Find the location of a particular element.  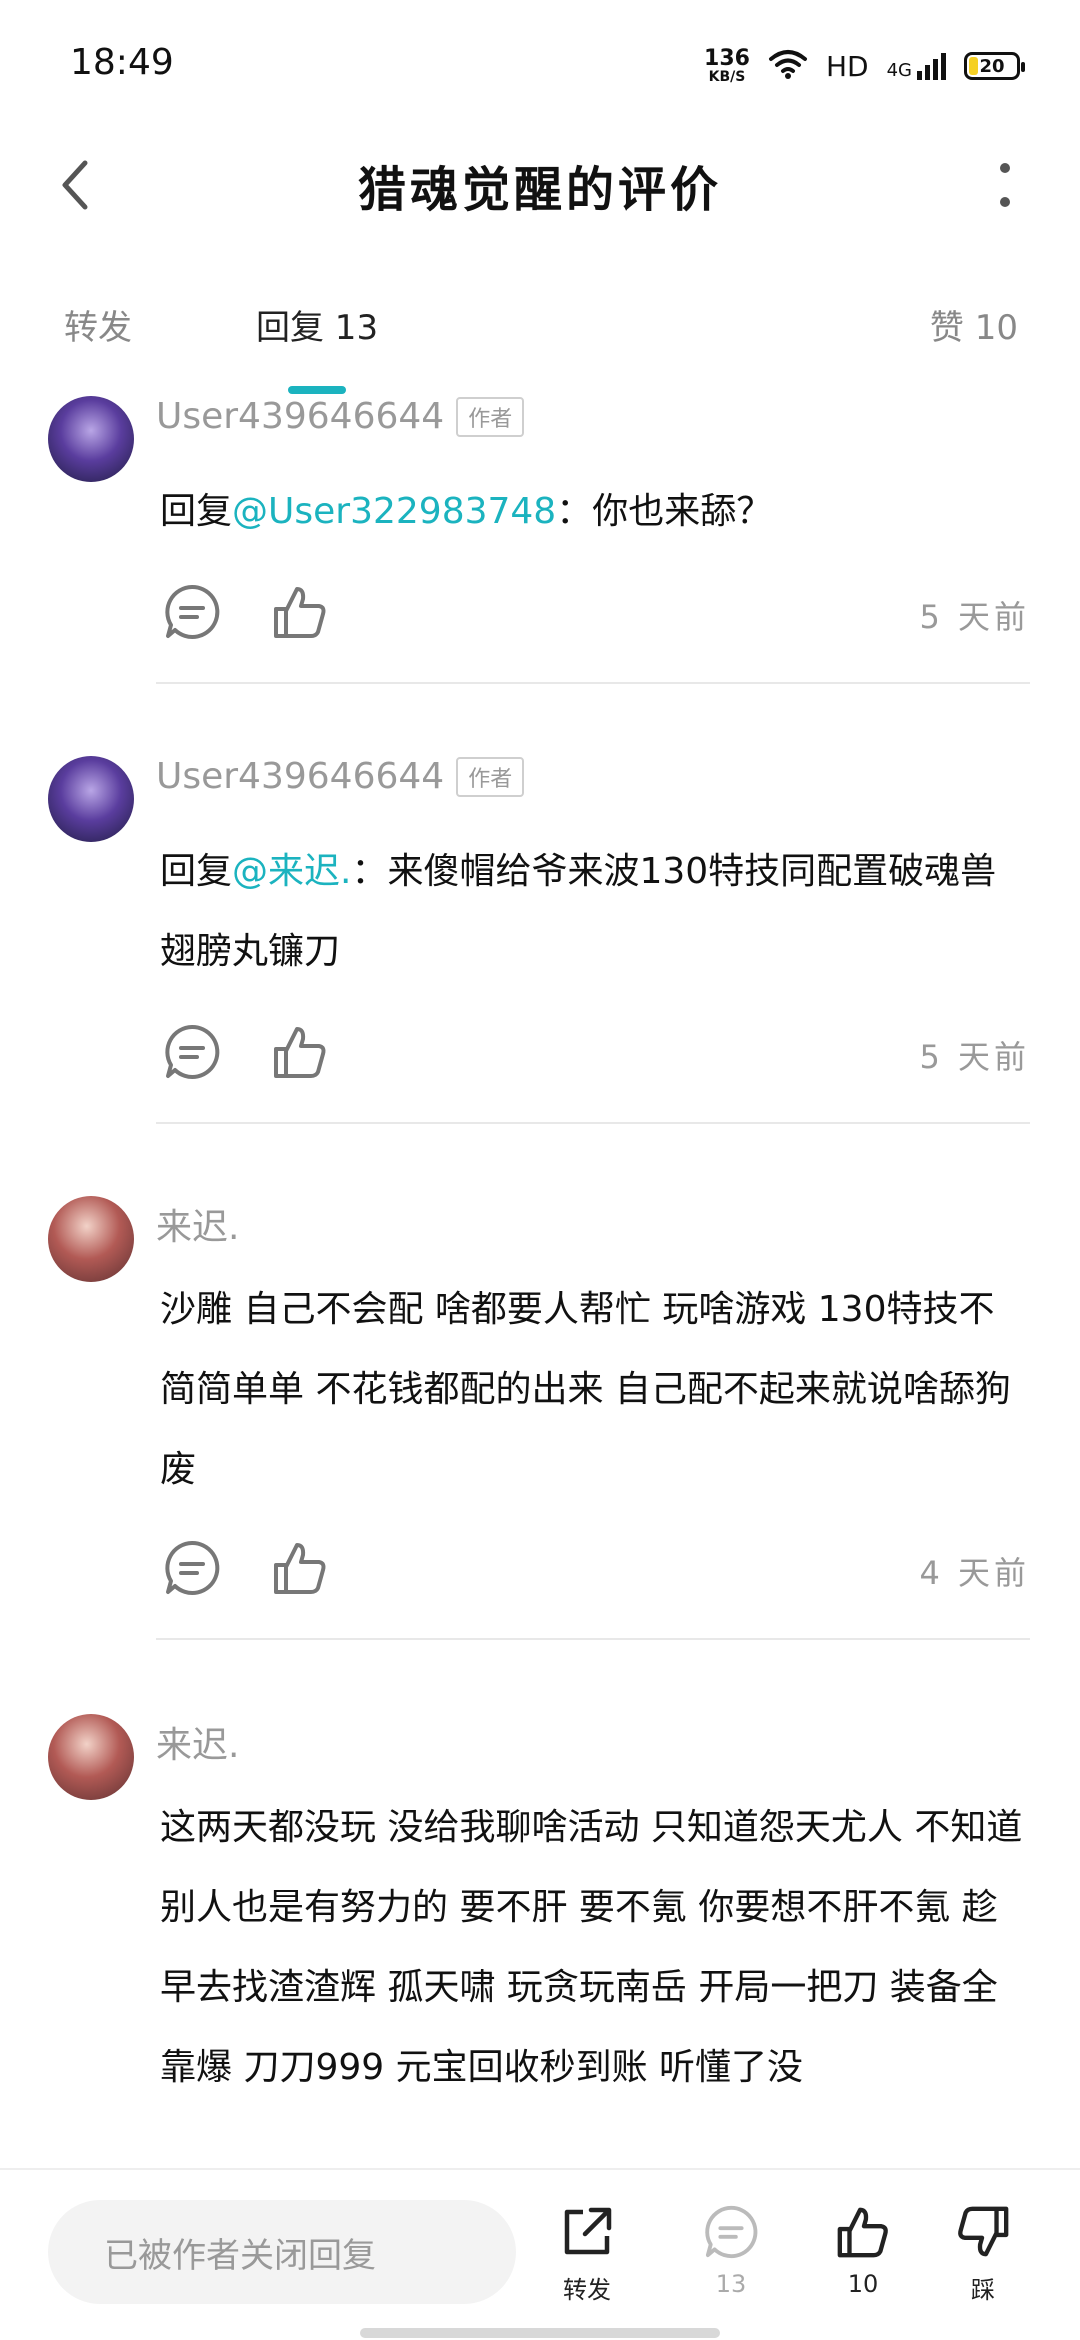

network-speed: 136 KB/S is located at coordinates (727, 65).